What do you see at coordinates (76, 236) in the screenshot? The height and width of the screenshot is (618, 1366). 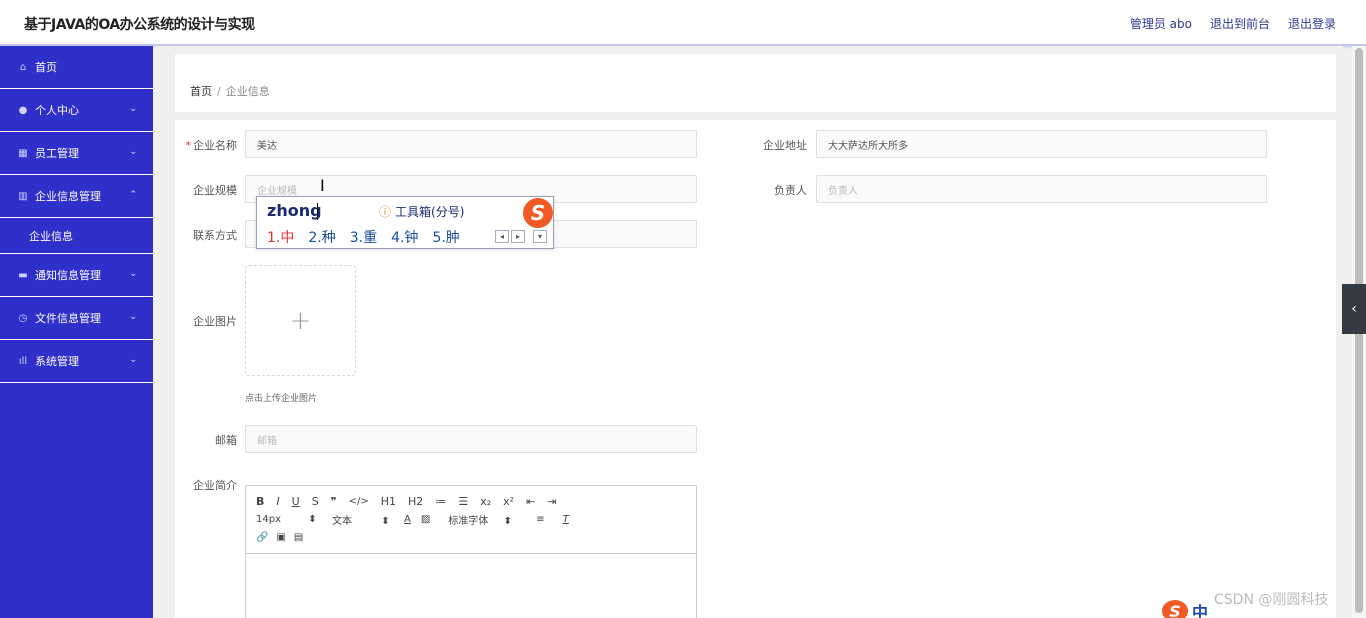 I see `sidebar-subitem-company-info: 企业信息` at bounding box center [76, 236].